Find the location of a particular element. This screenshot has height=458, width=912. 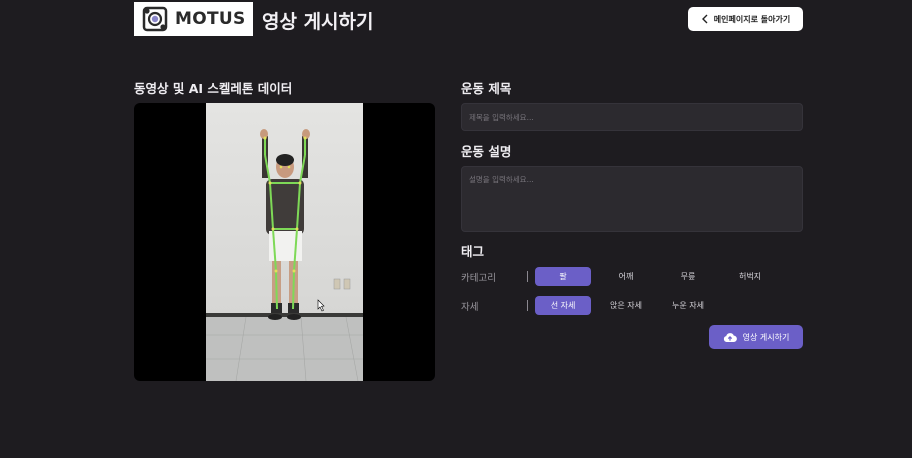

posture-chip-lying: 누운 자세 is located at coordinates (688, 305).